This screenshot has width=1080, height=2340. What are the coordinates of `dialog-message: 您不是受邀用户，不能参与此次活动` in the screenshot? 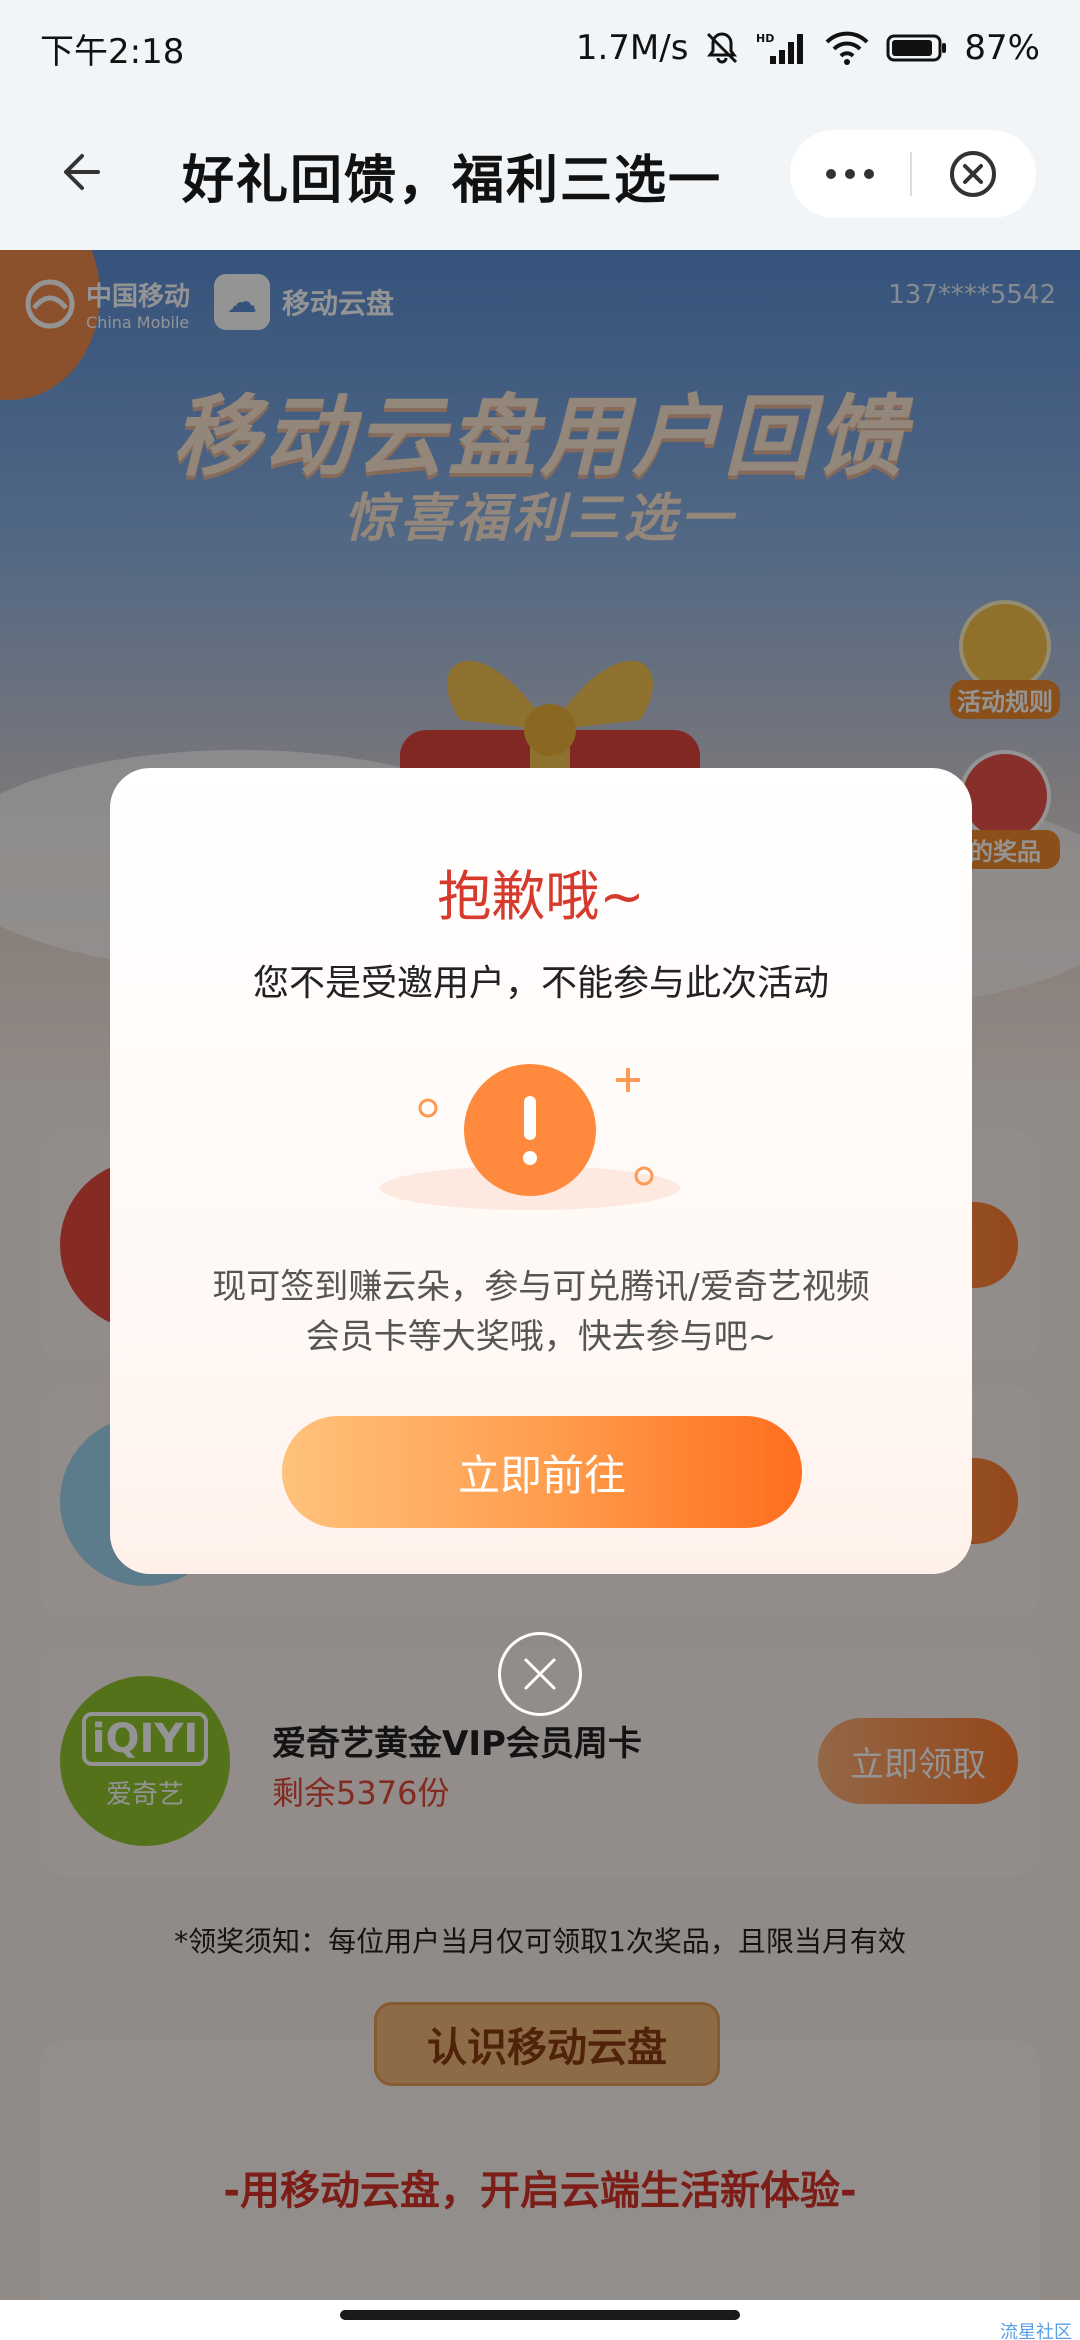 It's located at (540, 983).